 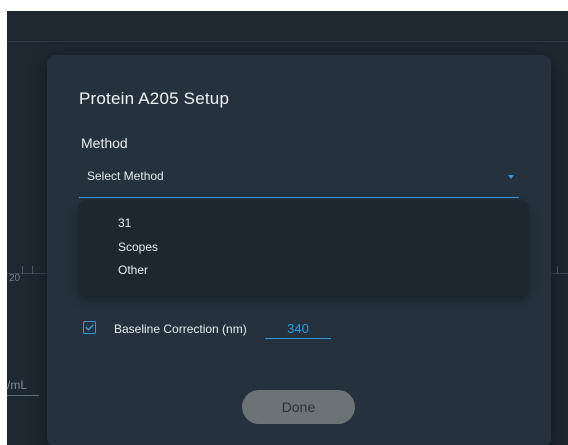 What do you see at coordinates (154, 98) in the screenshot?
I see `dialog-title: Protein A205 Setup` at bounding box center [154, 98].